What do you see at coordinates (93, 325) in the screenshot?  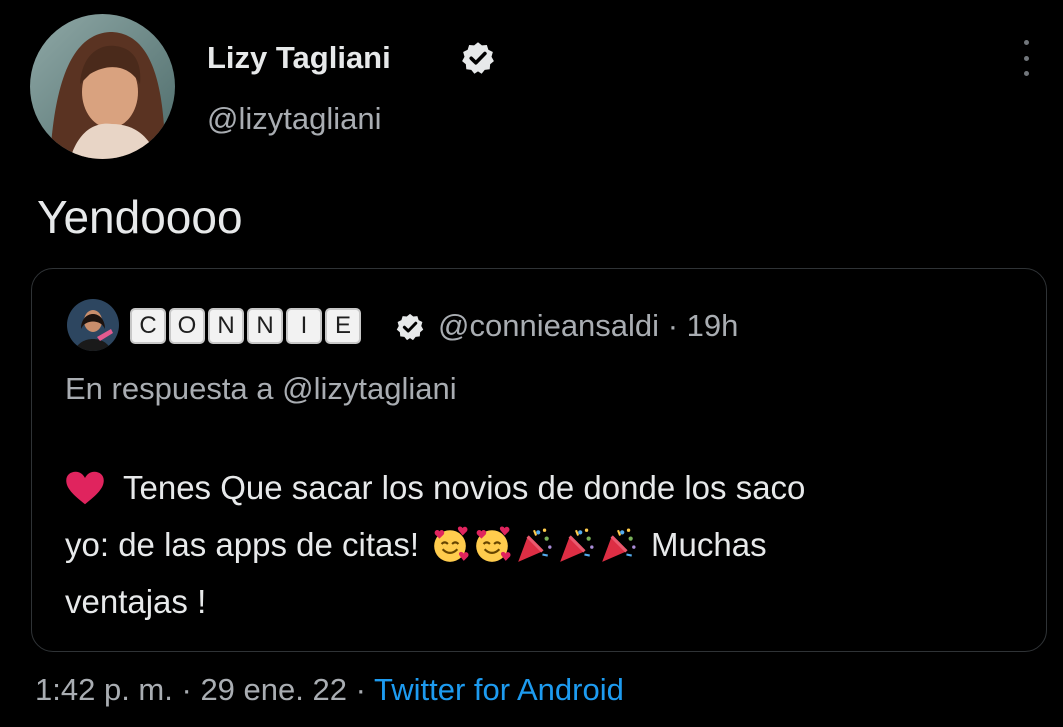 I see `quoted-author-avatar` at bounding box center [93, 325].